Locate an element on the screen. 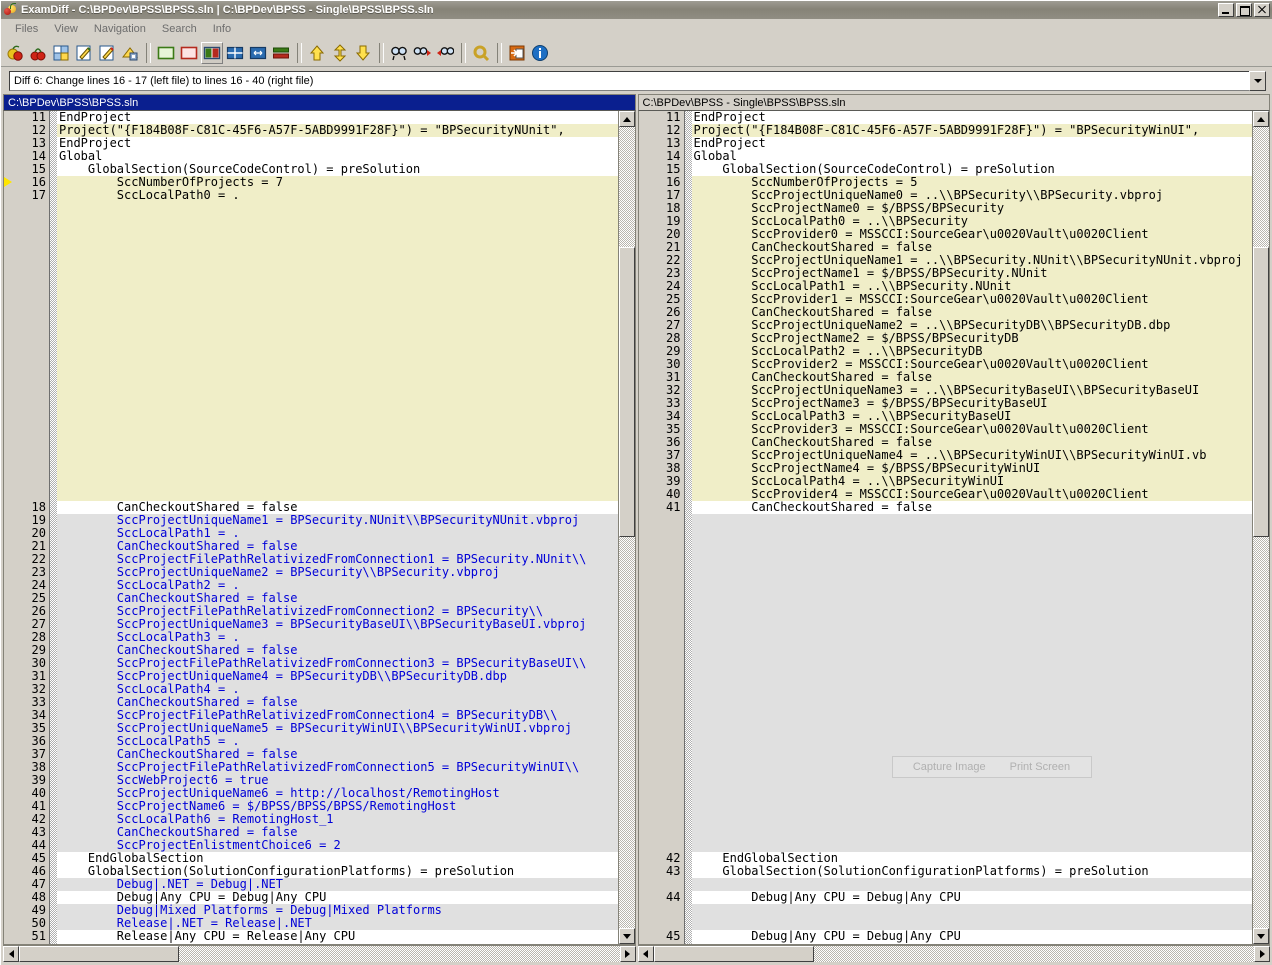 The image size is (1272, 965). about-icon is located at coordinates (540, 53).